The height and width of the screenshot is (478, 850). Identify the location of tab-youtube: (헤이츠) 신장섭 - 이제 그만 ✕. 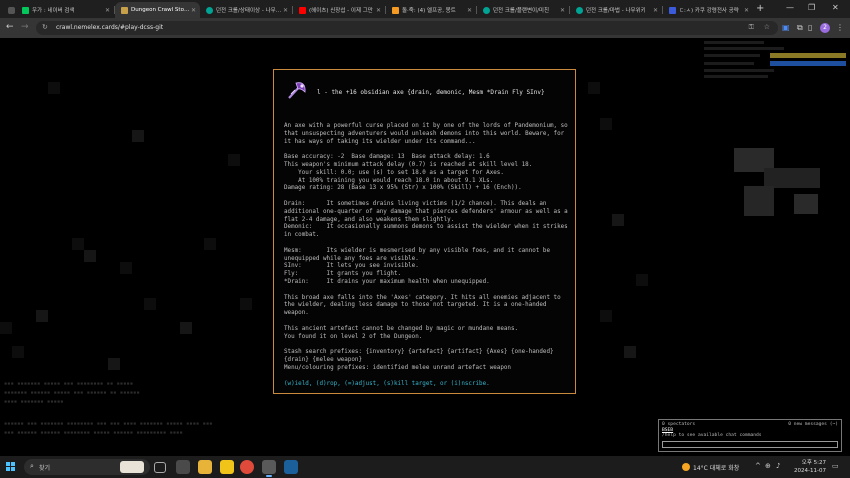
(339, 10).